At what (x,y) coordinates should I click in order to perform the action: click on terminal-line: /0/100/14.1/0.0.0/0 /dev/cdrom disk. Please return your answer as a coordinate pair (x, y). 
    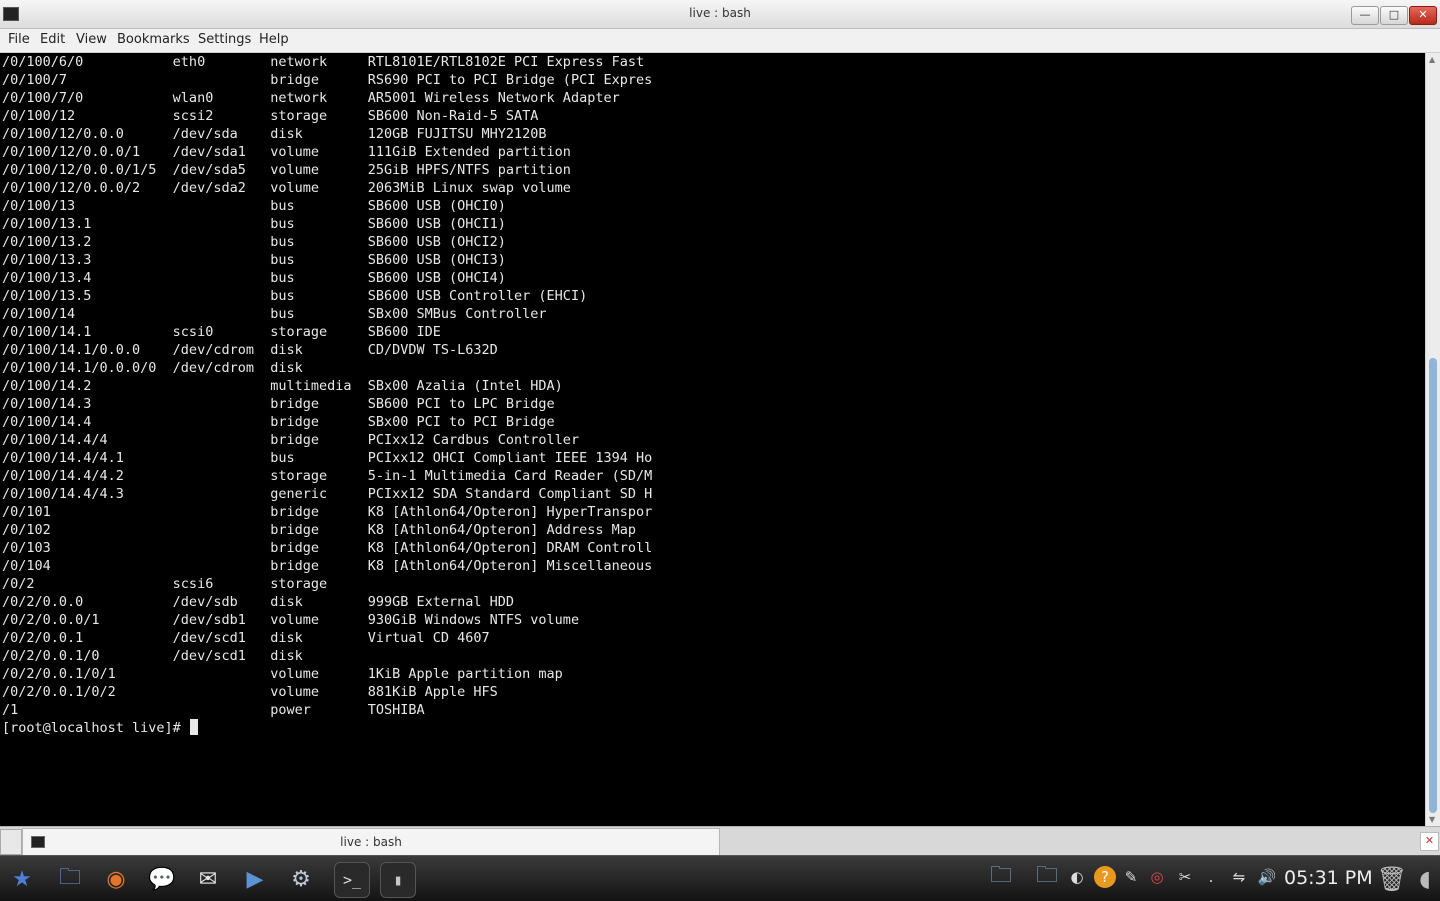
    Looking at the image, I should click on (152, 368).